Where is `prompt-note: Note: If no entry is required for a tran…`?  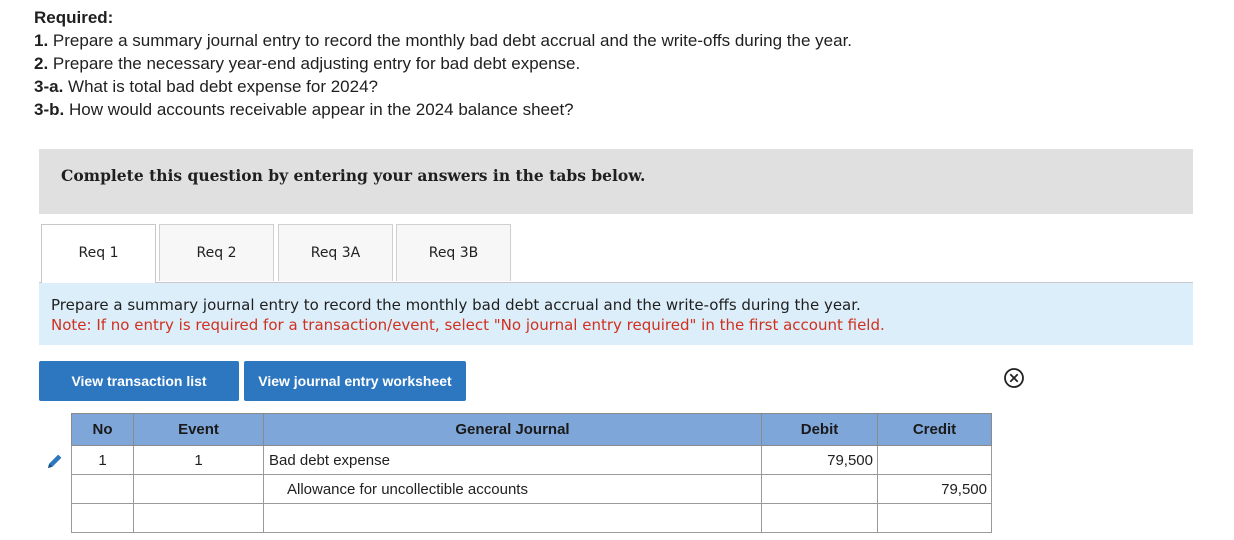
prompt-note: Note: If no entry is required for a tran… is located at coordinates (468, 325).